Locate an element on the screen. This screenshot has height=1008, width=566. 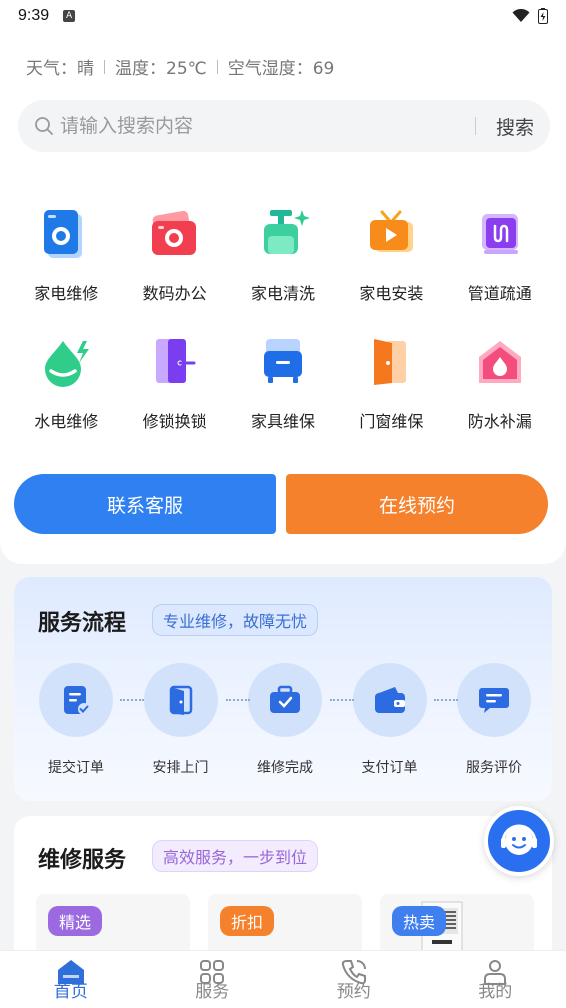
water-electric-icon is located at coordinates (66, 362).